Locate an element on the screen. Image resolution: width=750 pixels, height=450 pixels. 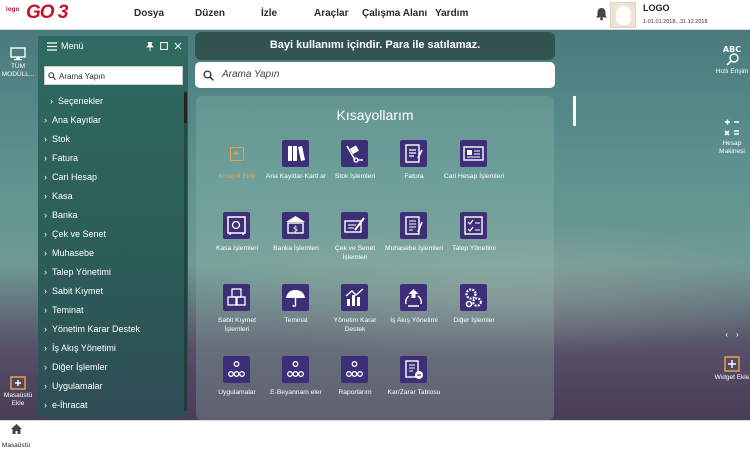
logo-prefix: logo is located at coordinates (13, 10).